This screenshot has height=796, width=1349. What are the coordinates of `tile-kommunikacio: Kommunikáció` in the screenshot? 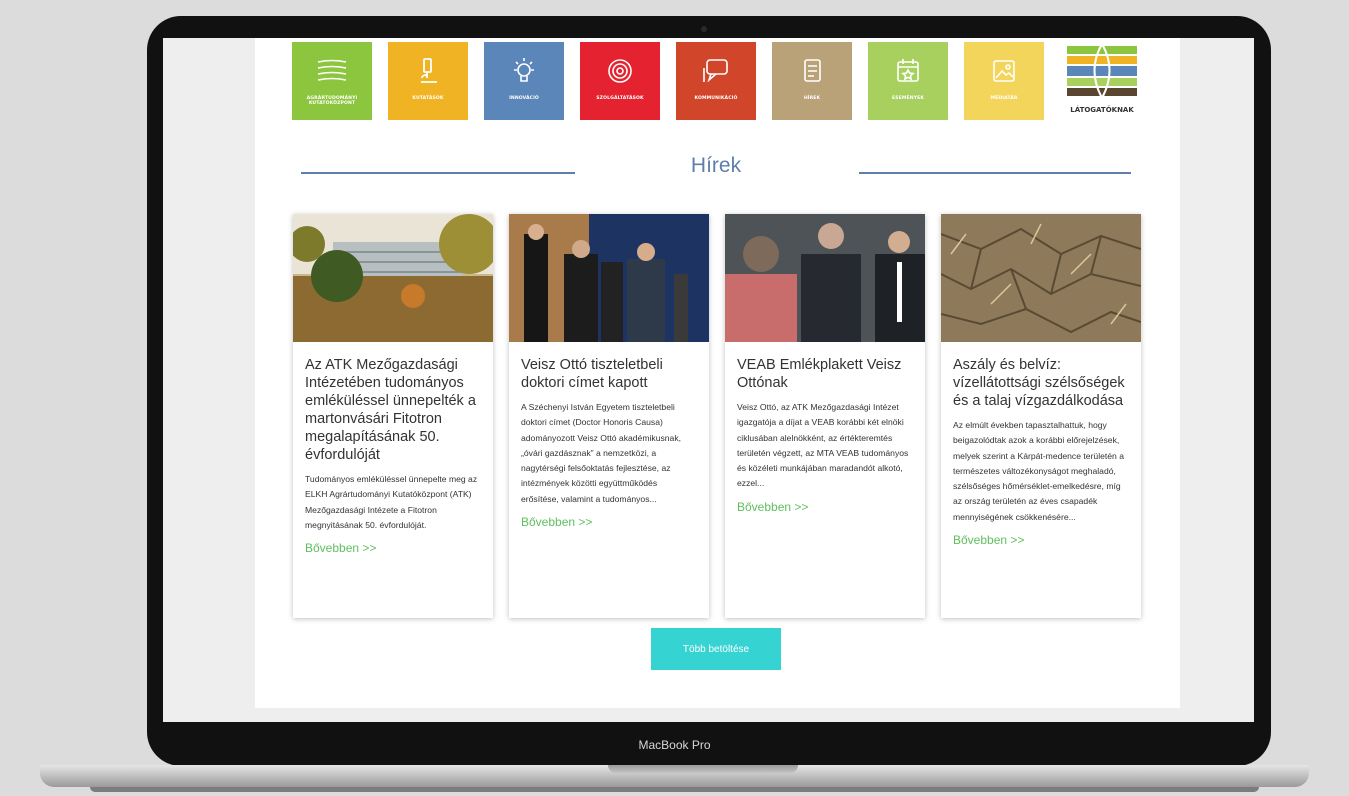 It's located at (716, 81).